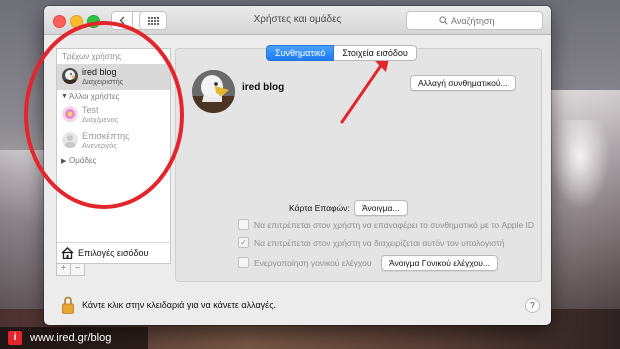  I want to click on eagle-icon, so click(213, 91).